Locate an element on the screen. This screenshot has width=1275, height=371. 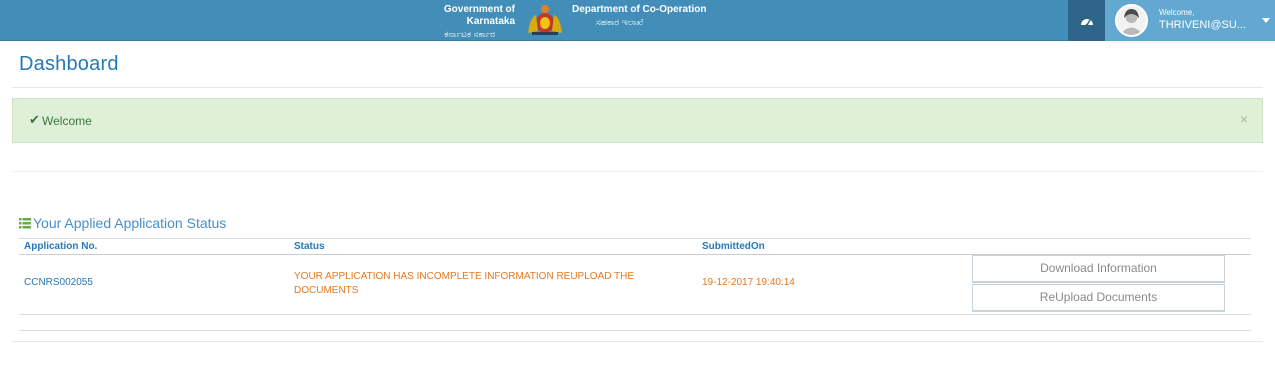
gov-title: Government of Karnataka is located at coordinates (479, 15).